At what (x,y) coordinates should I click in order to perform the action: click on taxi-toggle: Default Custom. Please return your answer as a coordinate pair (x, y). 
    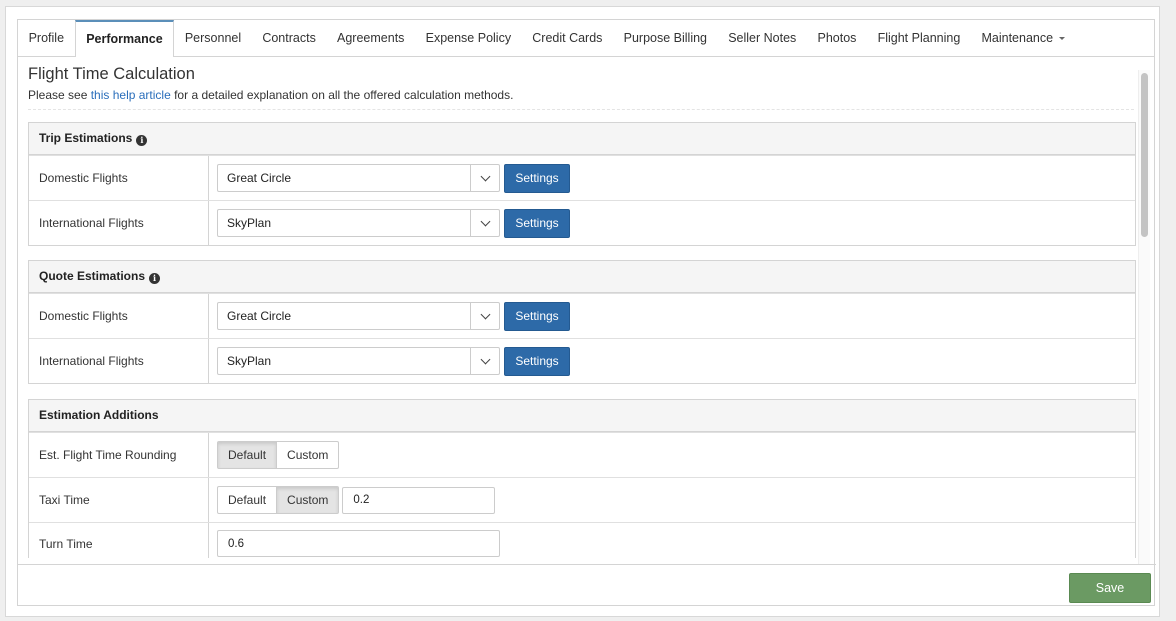
    Looking at the image, I should click on (278, 500).